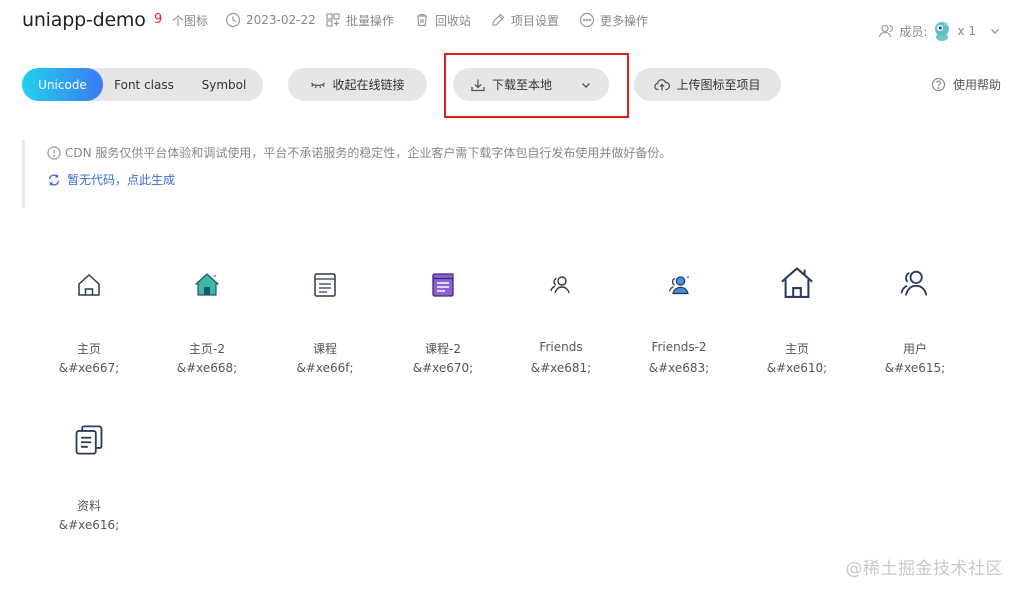  I want to click on upload-icons-label: 上传图标至项目, so click(718, 85).